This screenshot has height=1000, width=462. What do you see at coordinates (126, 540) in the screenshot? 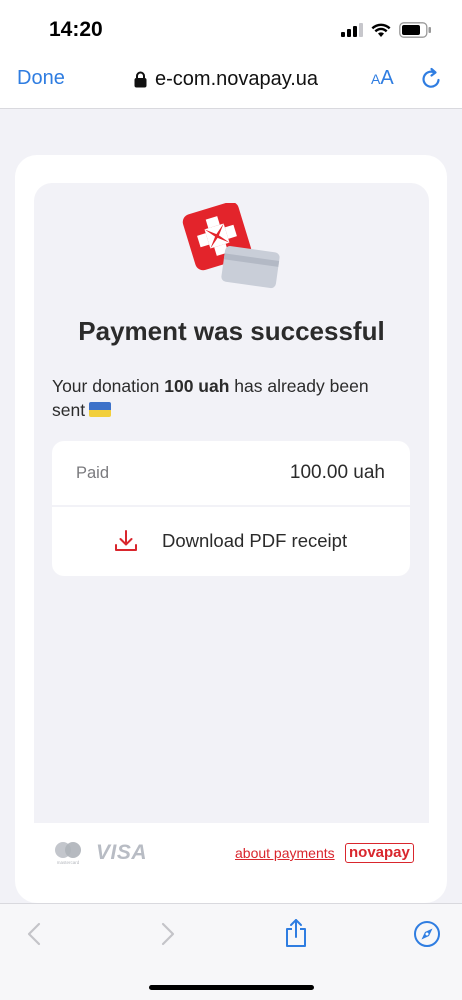
I see `download-icon` at bounding box center [126, 540].